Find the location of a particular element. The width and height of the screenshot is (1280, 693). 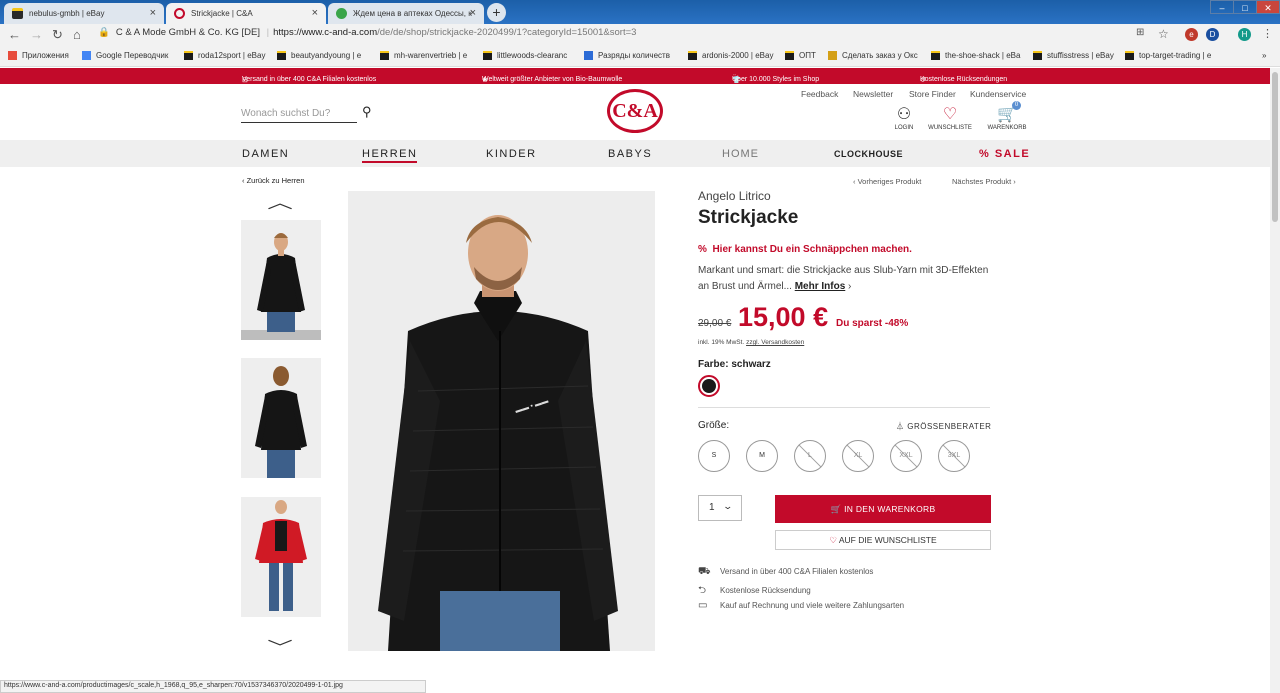

scrollbar-thumb is located at coordinates (1275, 147).